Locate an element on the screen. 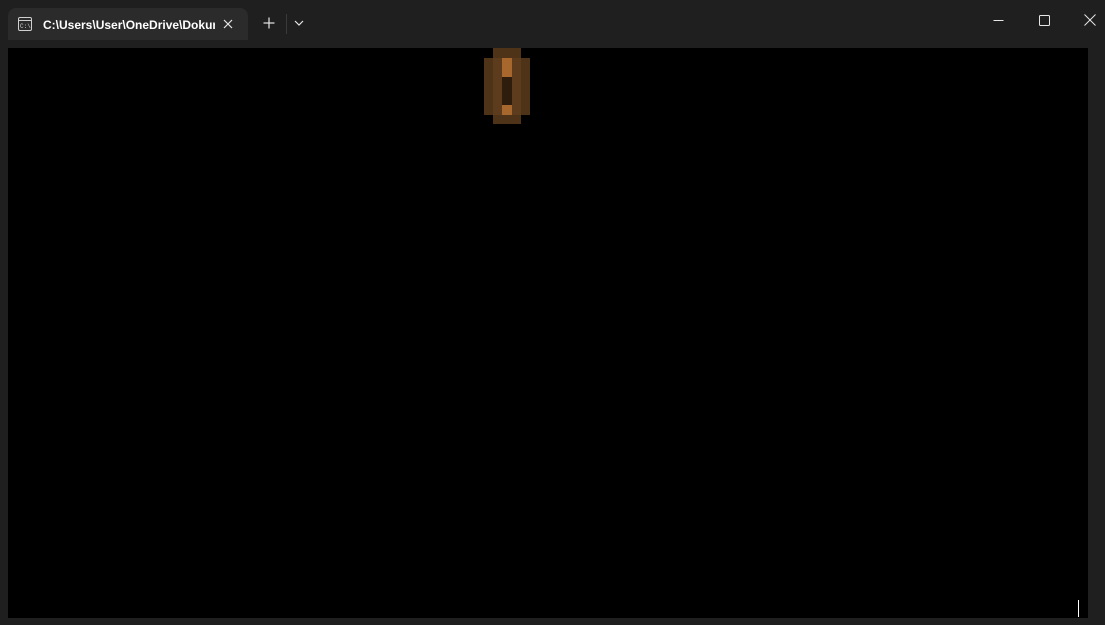 The height and width of the screenshot is (625, 1105). maximize-button is located at coordinates (1044, 20).